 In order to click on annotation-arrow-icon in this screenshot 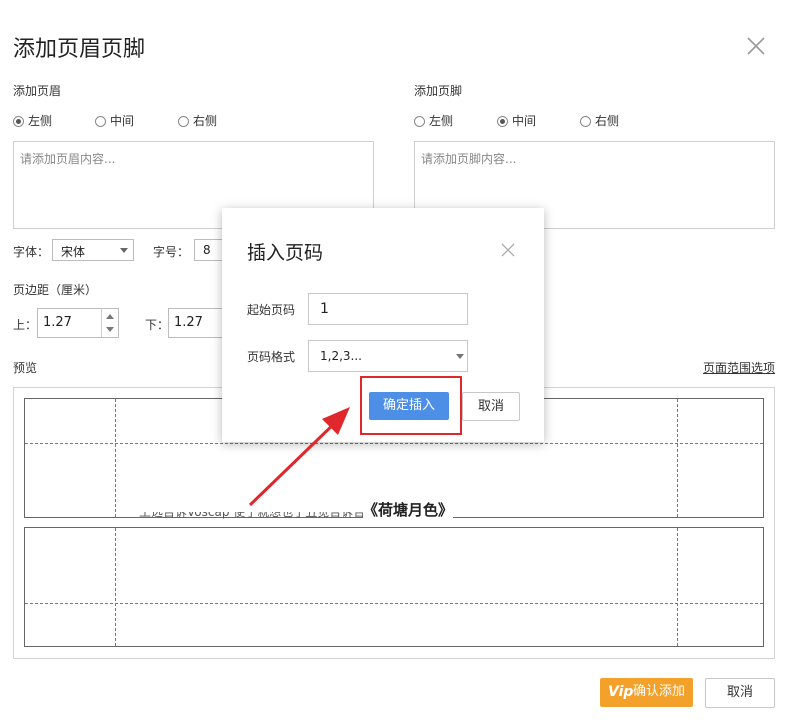, I will do `click(299, 457)`.